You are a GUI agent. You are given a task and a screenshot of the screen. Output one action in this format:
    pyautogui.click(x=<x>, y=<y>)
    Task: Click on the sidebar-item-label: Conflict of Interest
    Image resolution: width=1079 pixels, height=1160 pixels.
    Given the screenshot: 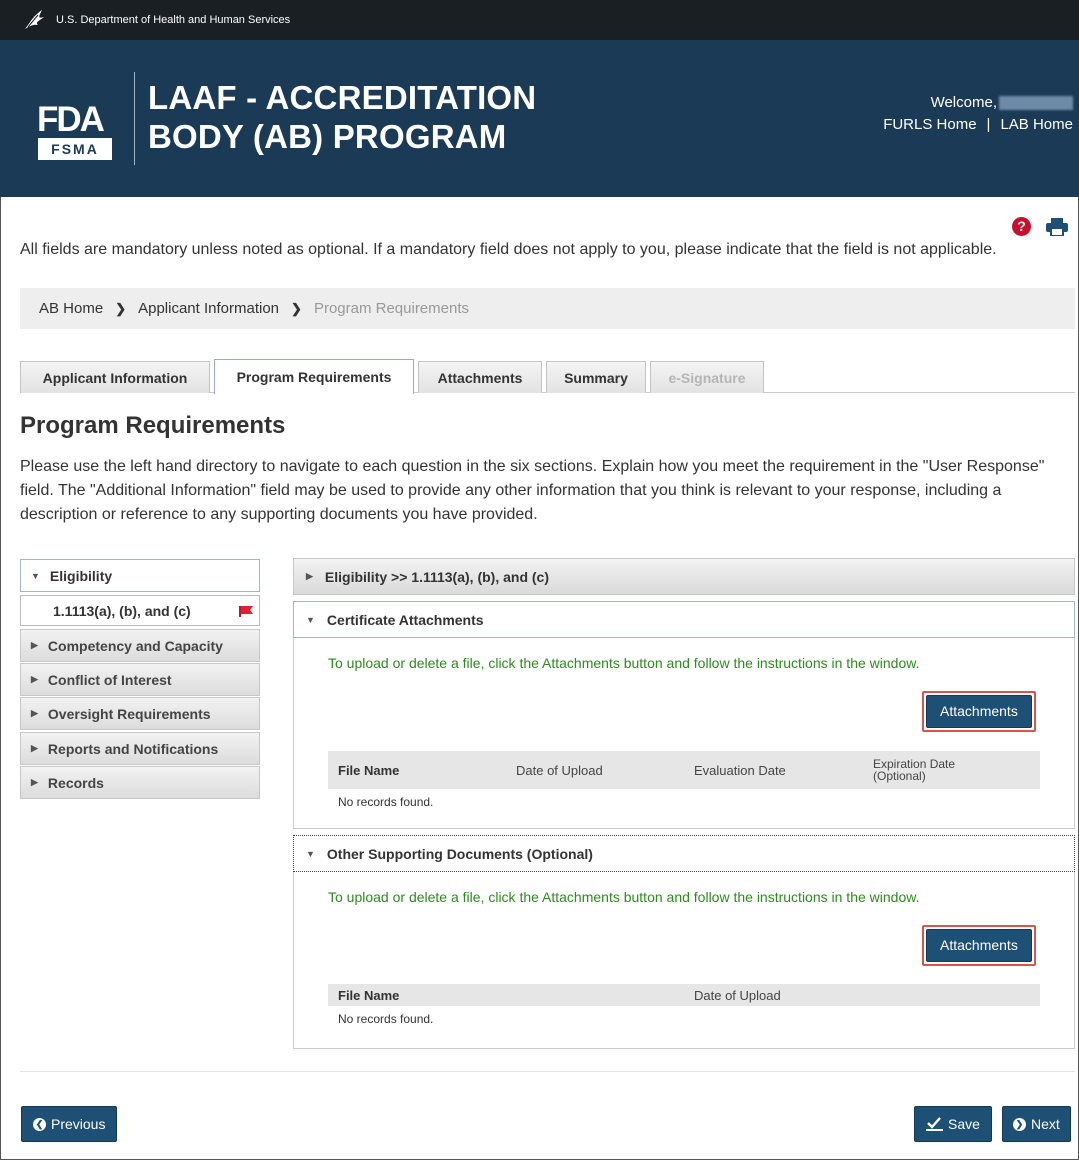 What is the action you would take?
    pyautogui.click(x=109, y=679)
    